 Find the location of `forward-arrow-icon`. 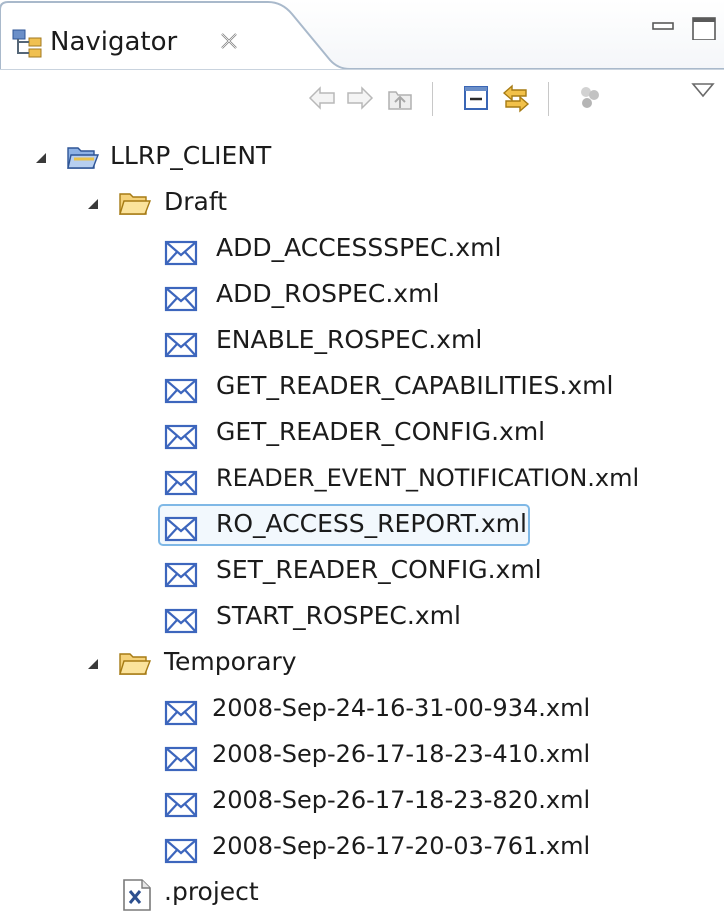

forward-arrow-icon is located at coordinates (360, 98).